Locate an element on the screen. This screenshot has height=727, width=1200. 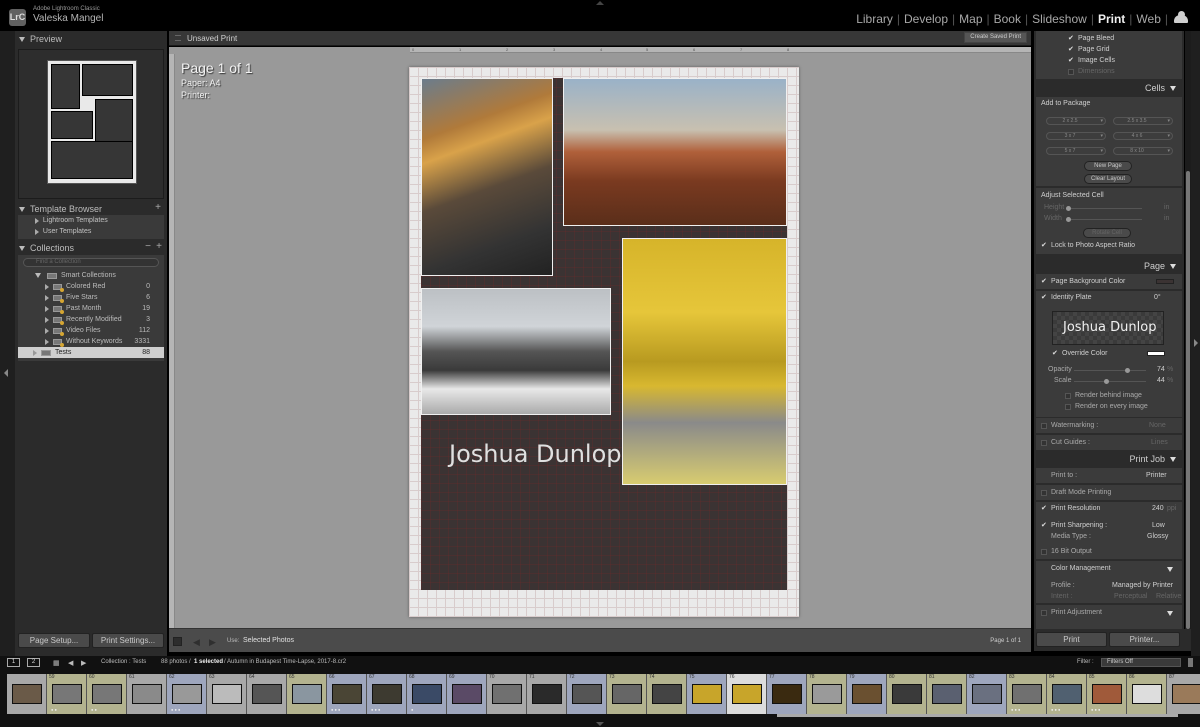
photo-cell-street is located at coordinates (487, 177).